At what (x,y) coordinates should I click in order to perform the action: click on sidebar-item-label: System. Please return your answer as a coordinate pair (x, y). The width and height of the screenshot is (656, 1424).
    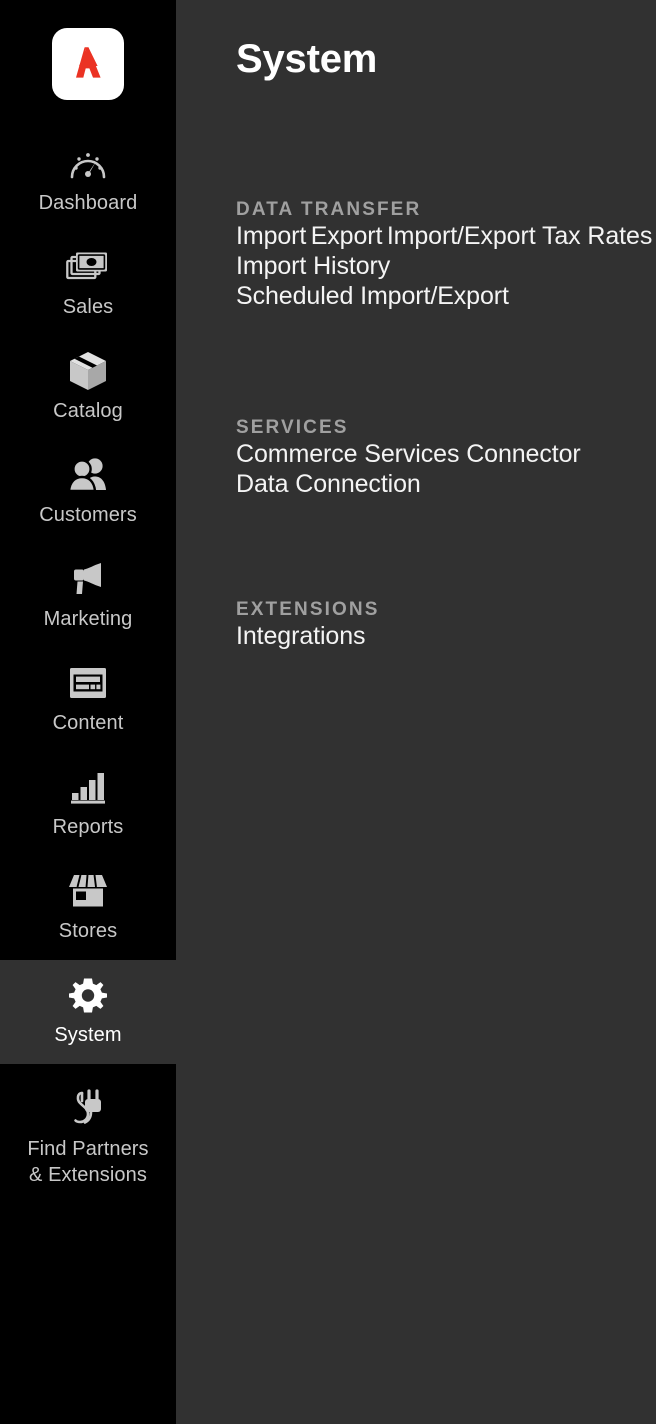
    Looking at the image, I should click on (88, 1035).